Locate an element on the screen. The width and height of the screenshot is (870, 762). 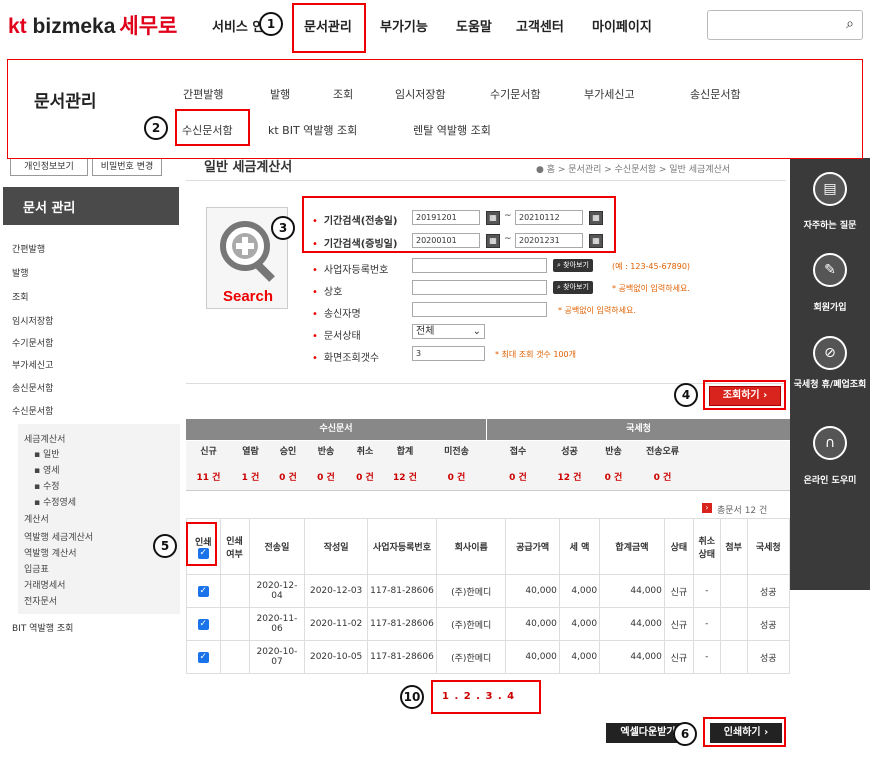
col-tax: 세 액 is located at coordinates (579, 546).